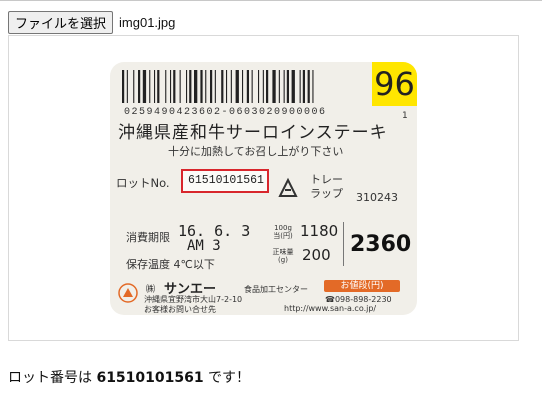  Describe the element at coordinates (316, 255) in the screenshot. I see `net-weight: 200` at that location.